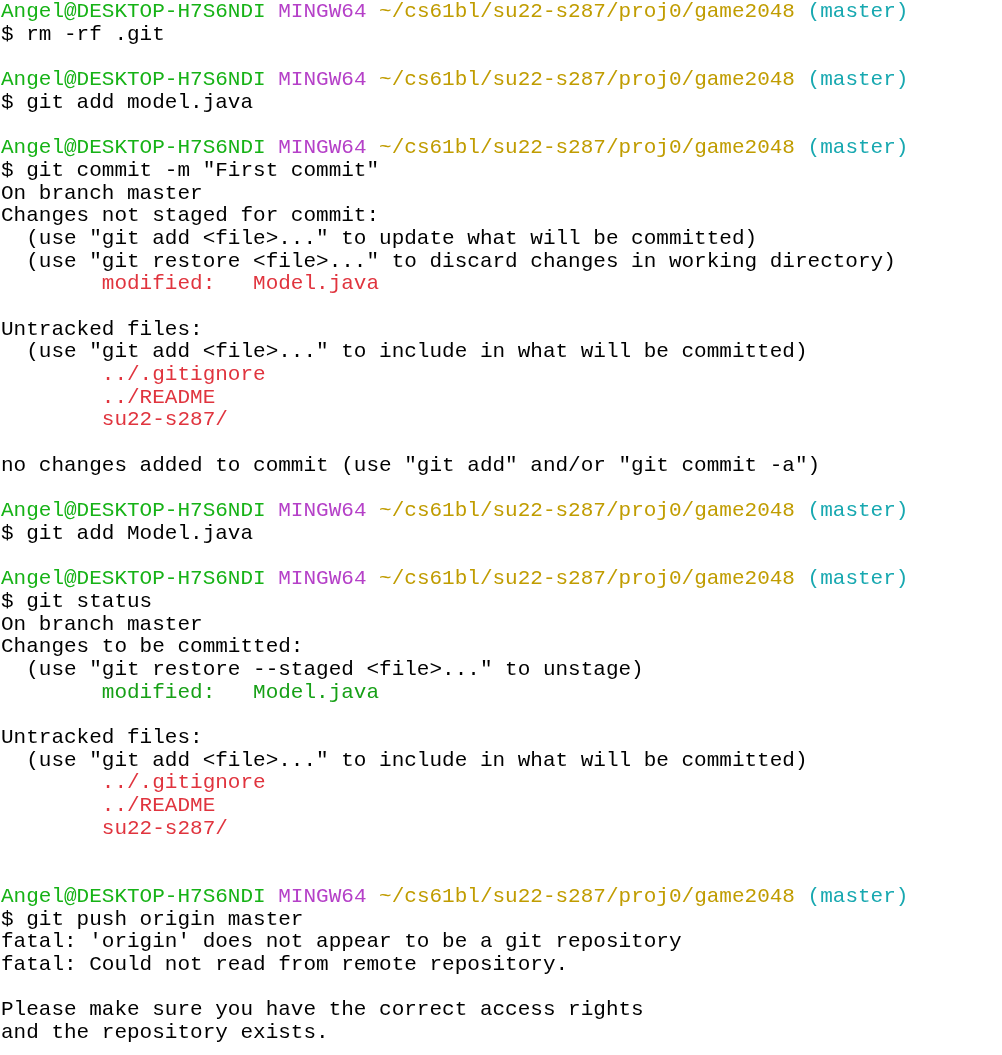  Describe the element at coordinates (334, 669) in the screenshot. I see `output-line: (use "git restore --staged <file>..." to unstage)` at that location.